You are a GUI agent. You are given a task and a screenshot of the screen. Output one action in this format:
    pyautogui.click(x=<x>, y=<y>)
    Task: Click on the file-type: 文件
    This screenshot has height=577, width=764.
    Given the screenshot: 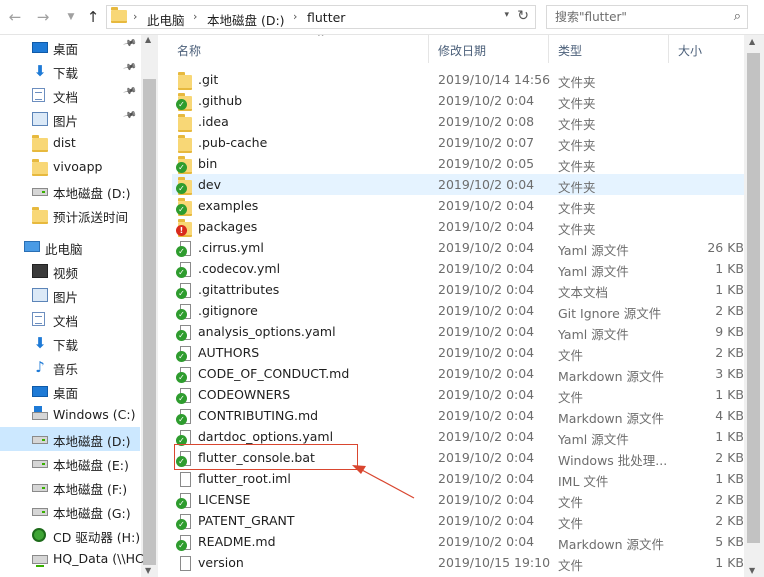 What is the action you would take?
    pyautogui.click(x=571, y=565)
    